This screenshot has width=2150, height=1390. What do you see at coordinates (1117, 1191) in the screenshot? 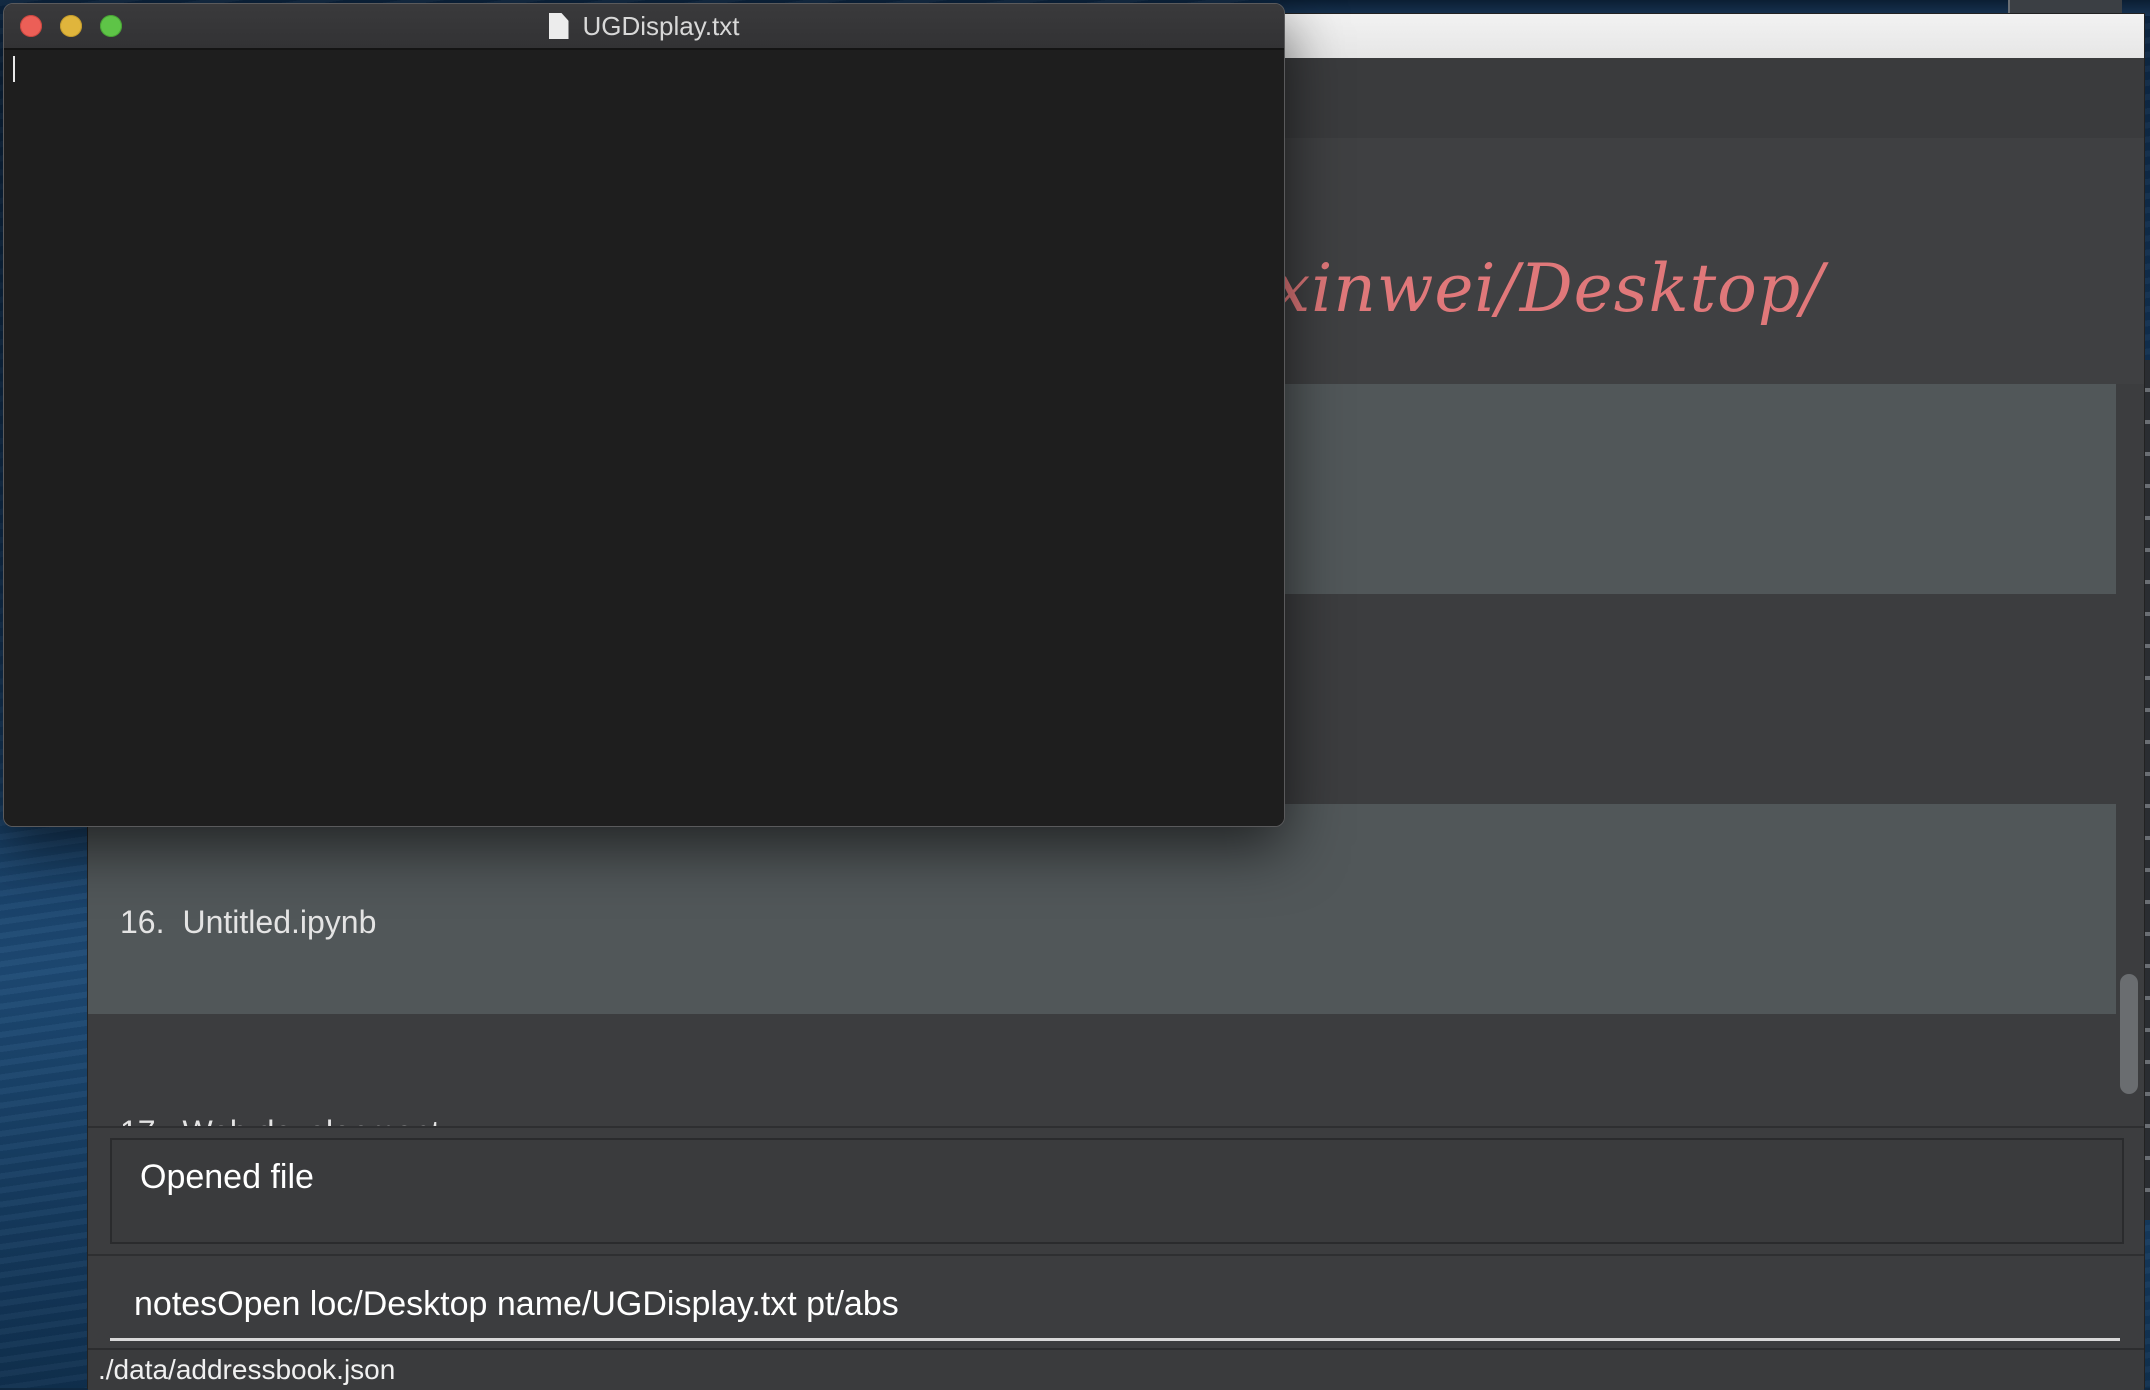
I see `result-display: Opened file` at bounding box center [1117, 1191].